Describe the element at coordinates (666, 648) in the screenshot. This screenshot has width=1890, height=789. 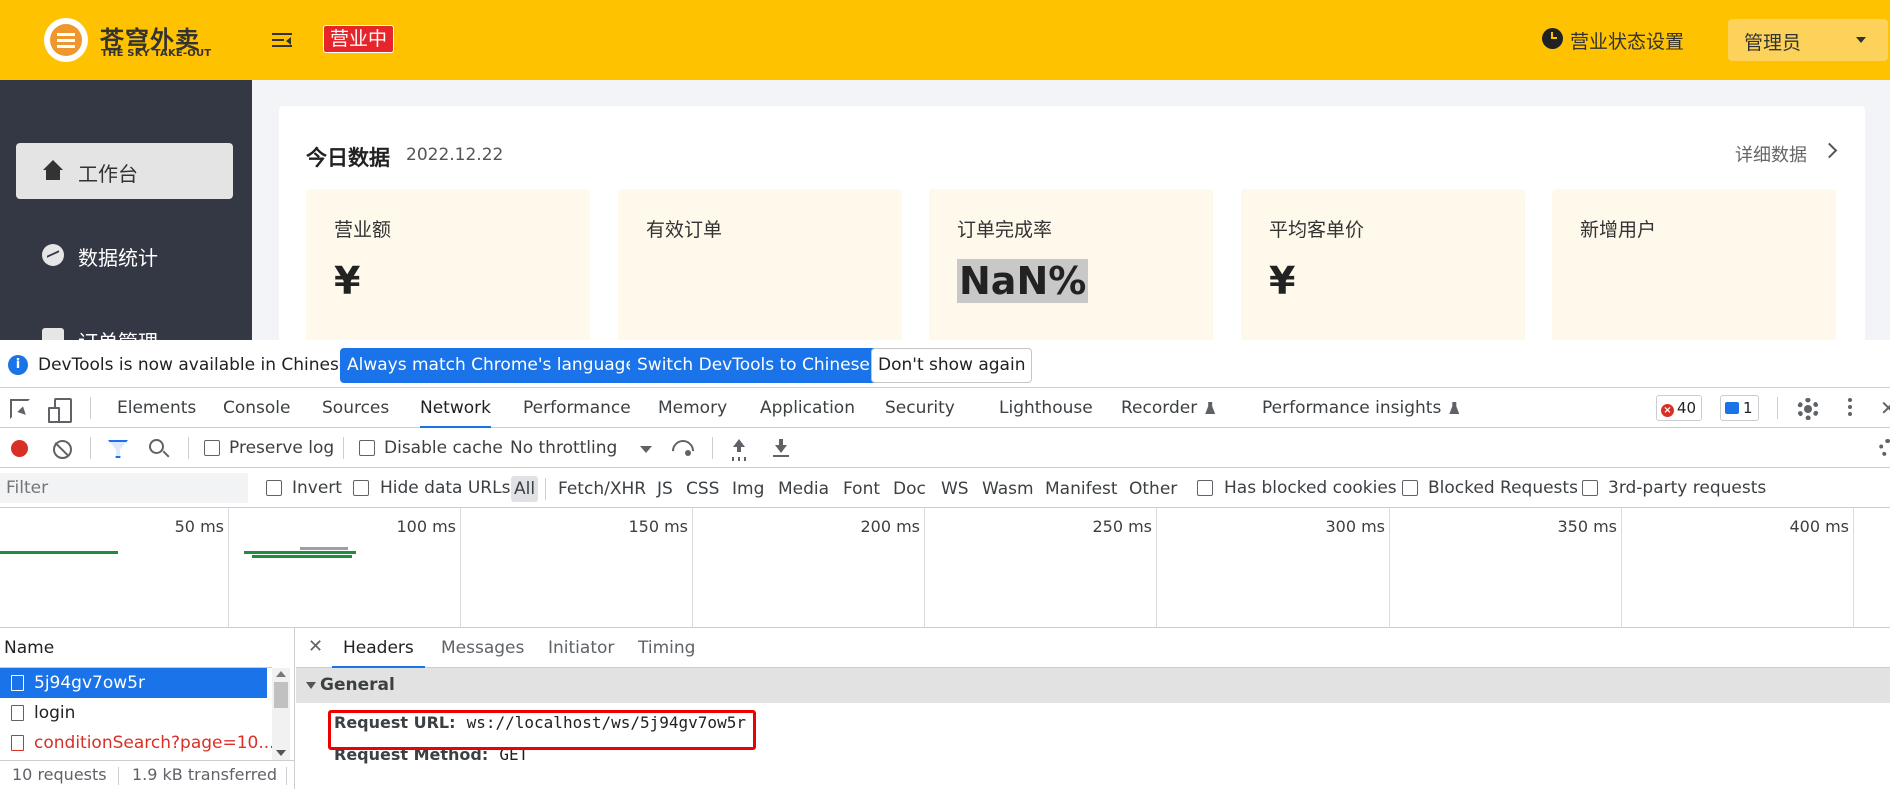
I see `tab-timing: Timing` at that location.